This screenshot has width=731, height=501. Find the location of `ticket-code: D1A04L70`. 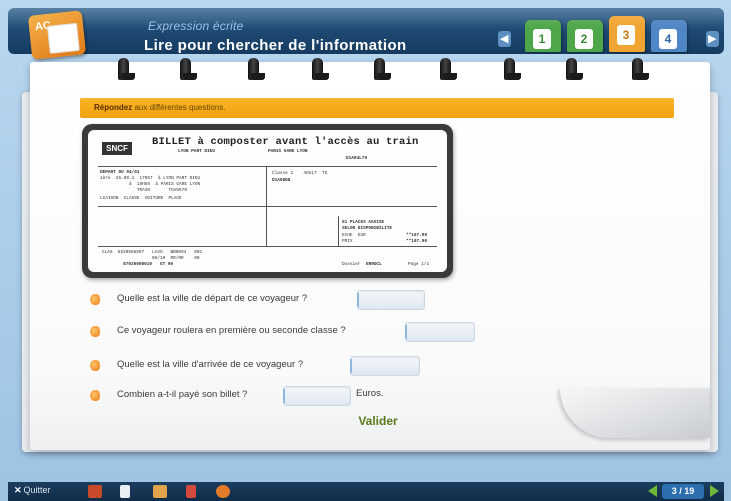

ticket-code: D1A04L70 is located at coordinates (357, 158).